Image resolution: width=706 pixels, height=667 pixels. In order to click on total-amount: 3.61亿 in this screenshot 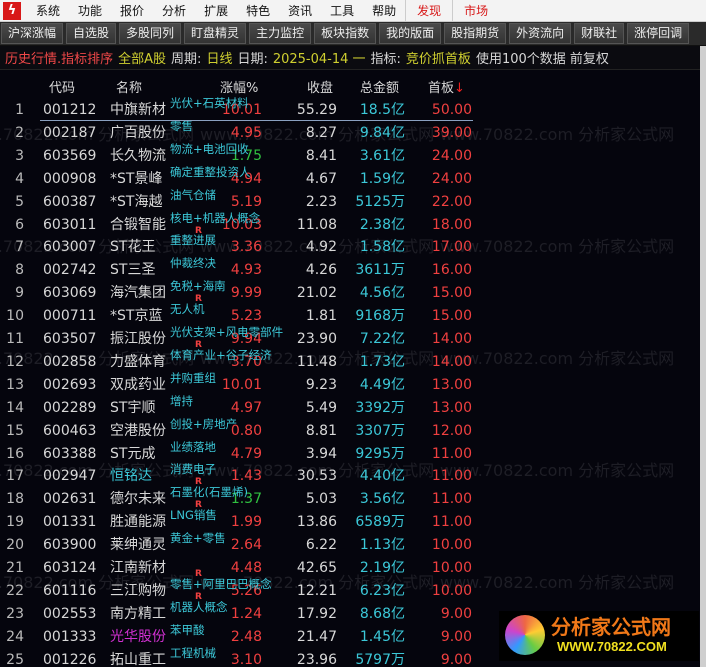, I will do `click(382, 155)`.